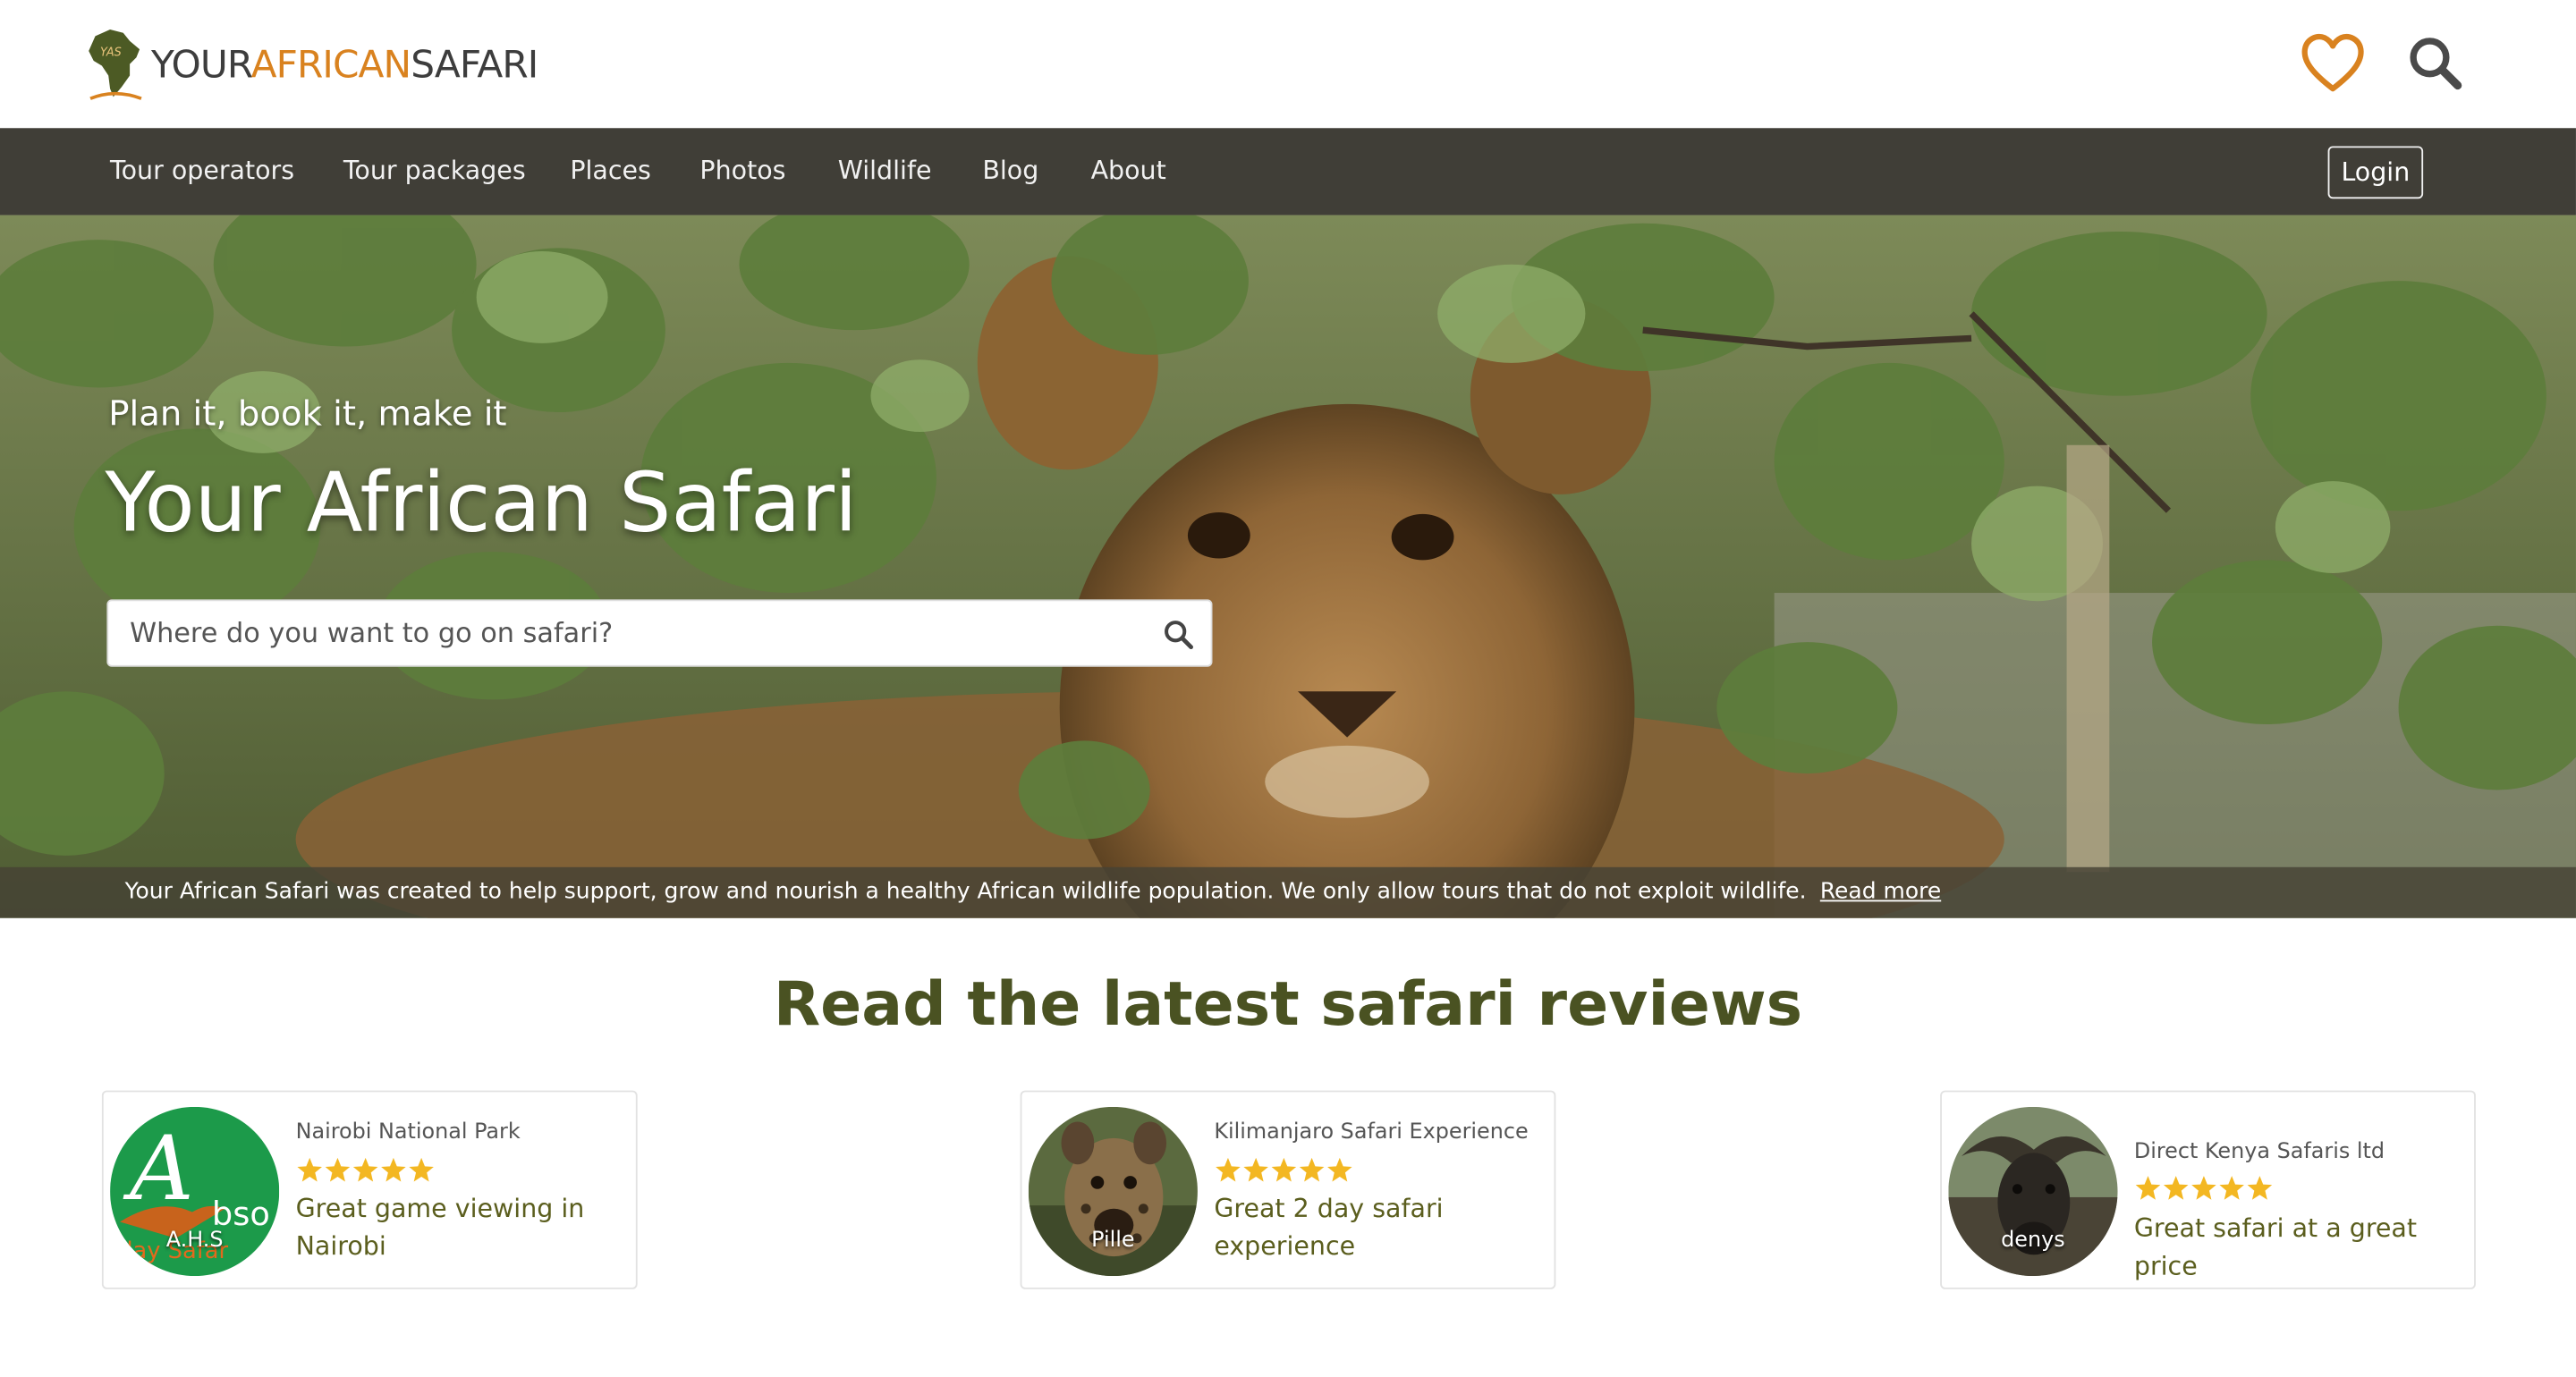 This screenshot has width=2576, height=1377. What do you see at coordinates (2259, 1152) in the screenshot?
I see `operator-name: Direct Kenya Safaris ltd` at bounding box center [2259, 1152].